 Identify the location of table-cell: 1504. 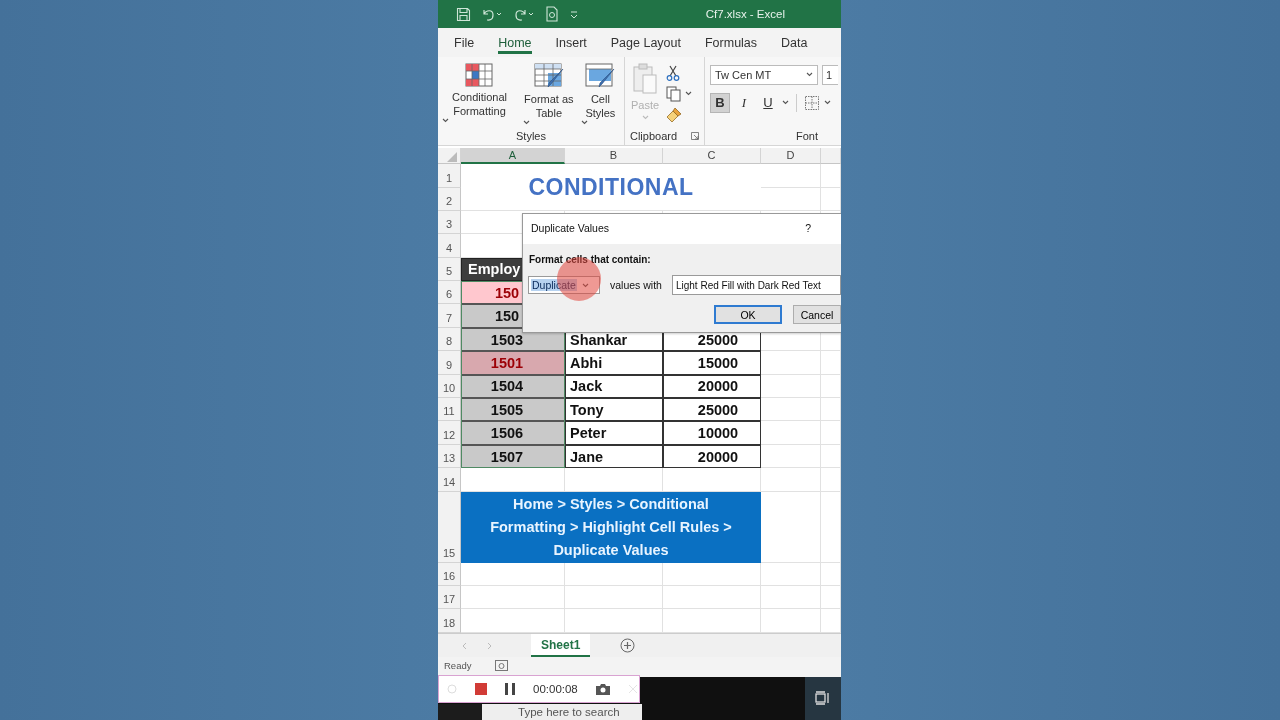
(513, 386).